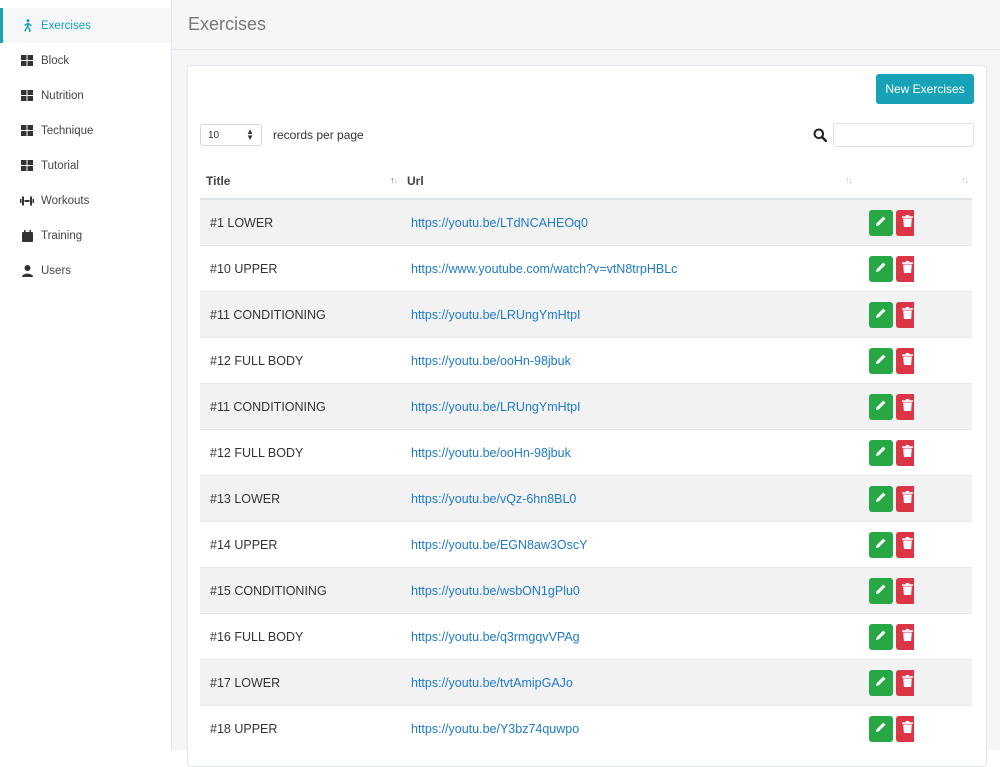 This screenshot has width=1000, height=767. I want to click on search-control, so click(893, 135).